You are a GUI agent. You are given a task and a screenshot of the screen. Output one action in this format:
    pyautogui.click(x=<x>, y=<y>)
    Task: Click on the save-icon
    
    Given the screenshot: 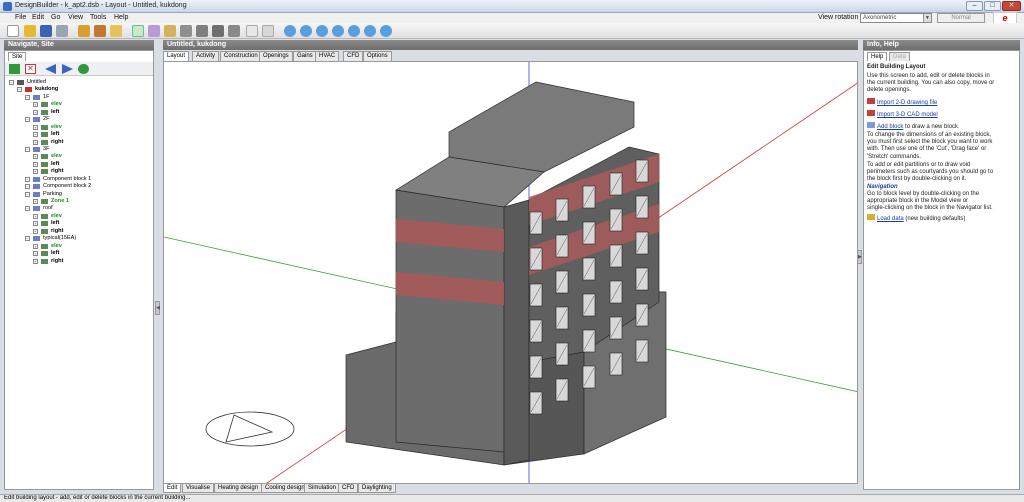 What is the action you would take?
    pyautogui.click(x=46, y=31)
    